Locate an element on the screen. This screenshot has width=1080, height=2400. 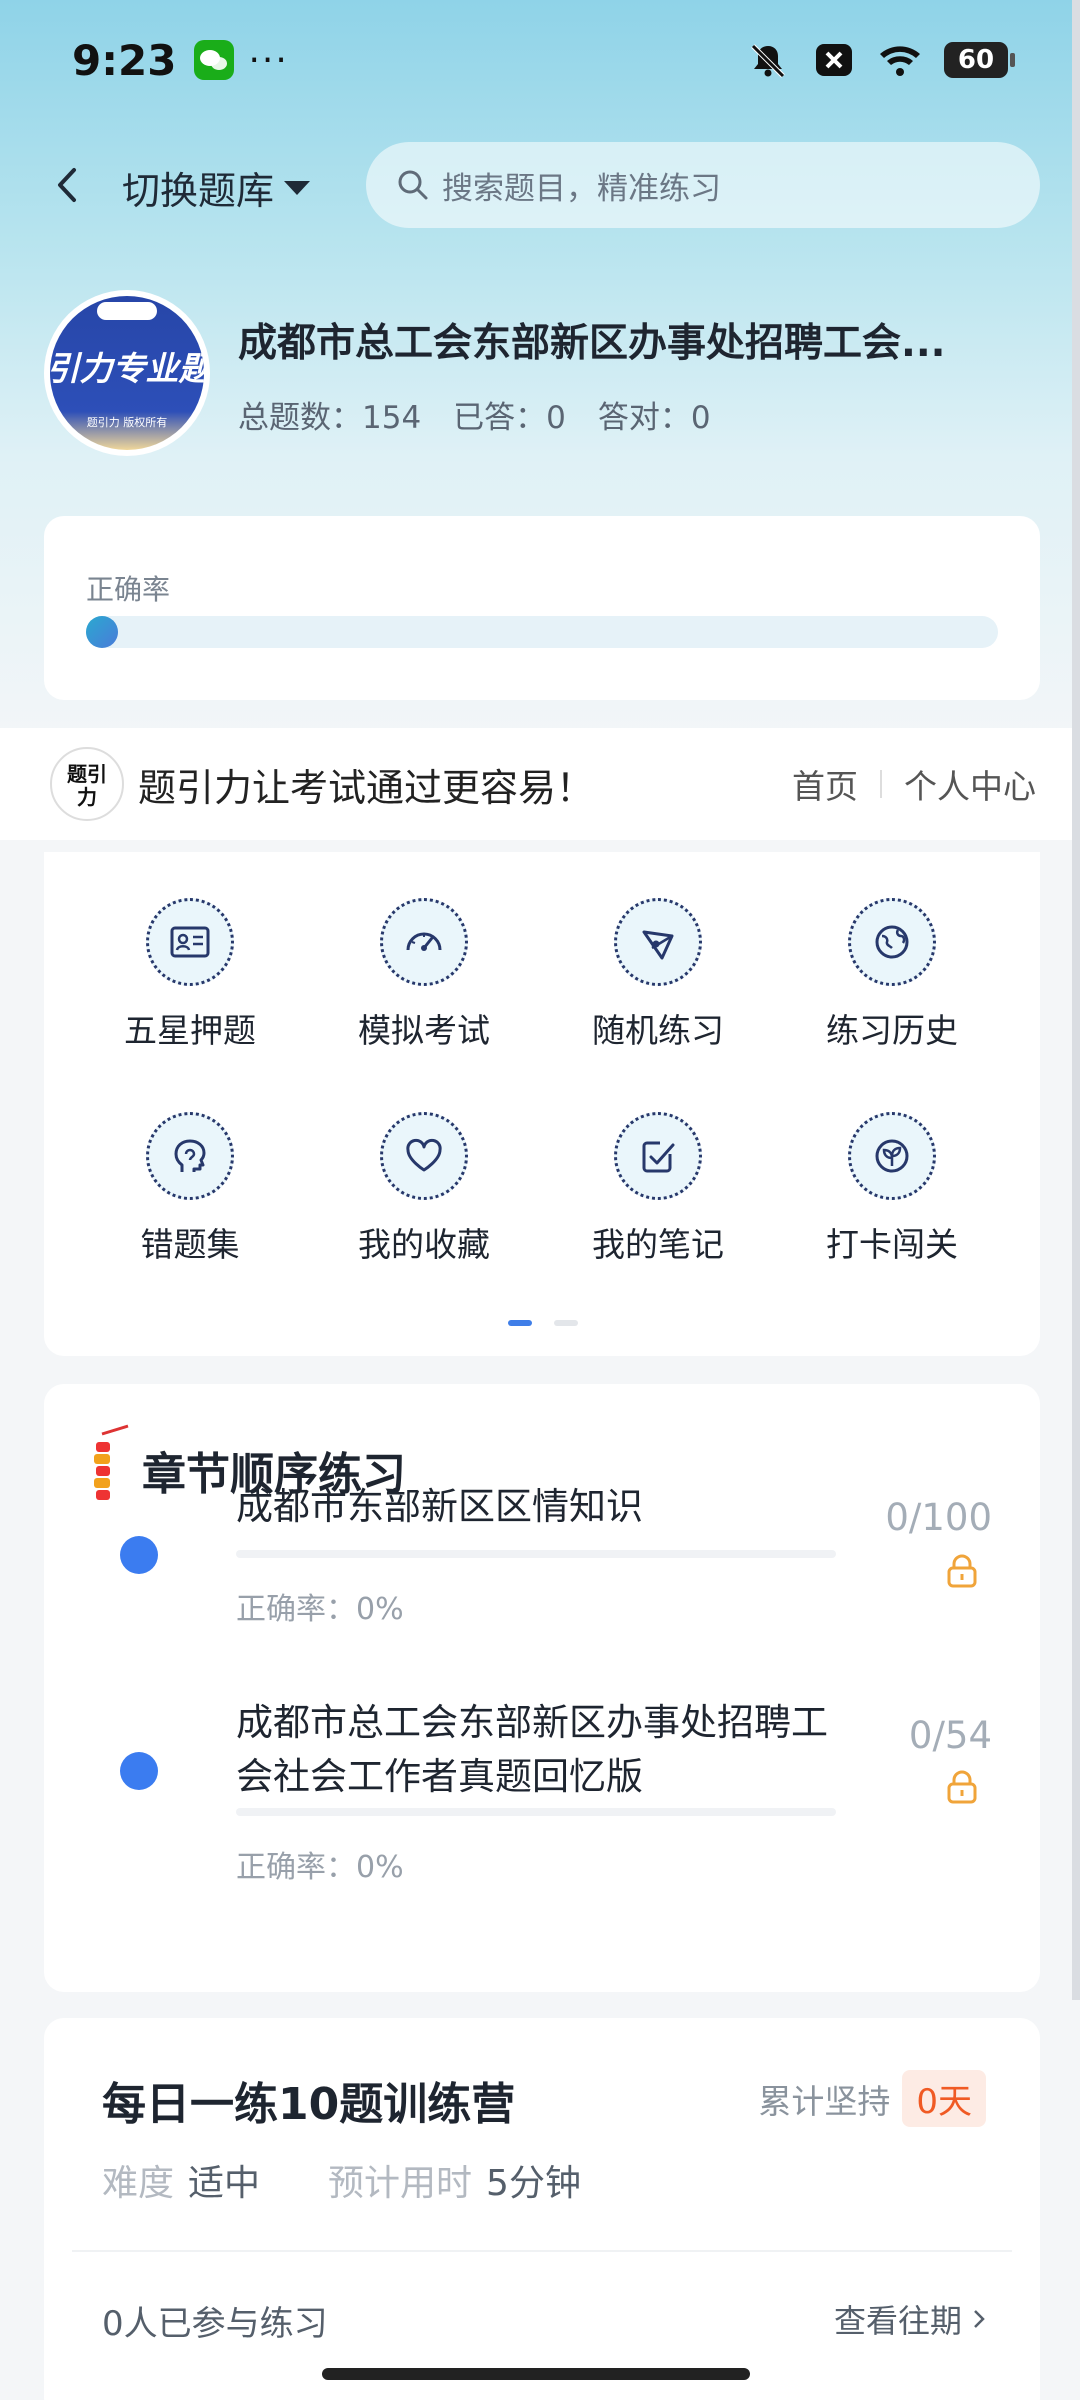
home-link: 首页 is located at coordinates (825, 784).